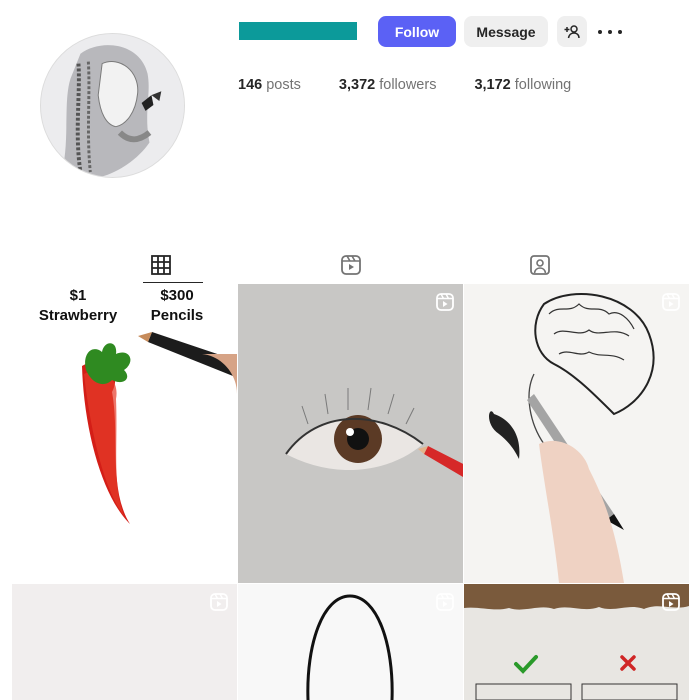 The image size is (700, 700). Describe the element at coordinates (177, 315) in the screenshot. I see `right-item: Pencils` at that location.